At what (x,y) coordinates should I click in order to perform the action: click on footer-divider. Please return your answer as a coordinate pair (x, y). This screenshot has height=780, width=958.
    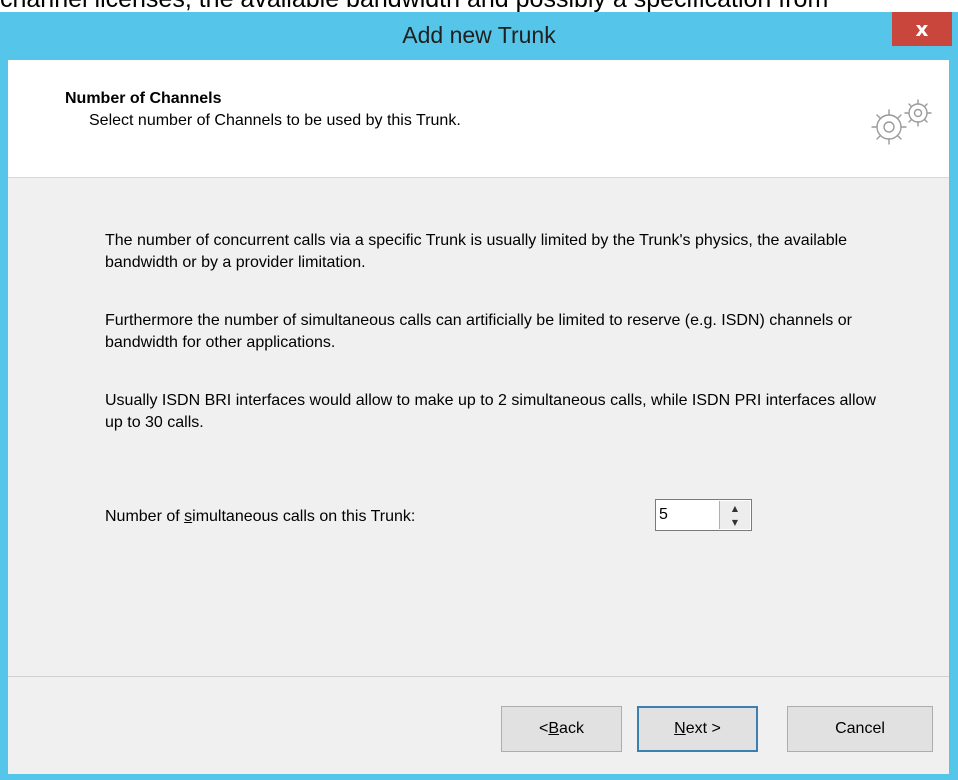
    Looking at the image, I should click on (478, 676).